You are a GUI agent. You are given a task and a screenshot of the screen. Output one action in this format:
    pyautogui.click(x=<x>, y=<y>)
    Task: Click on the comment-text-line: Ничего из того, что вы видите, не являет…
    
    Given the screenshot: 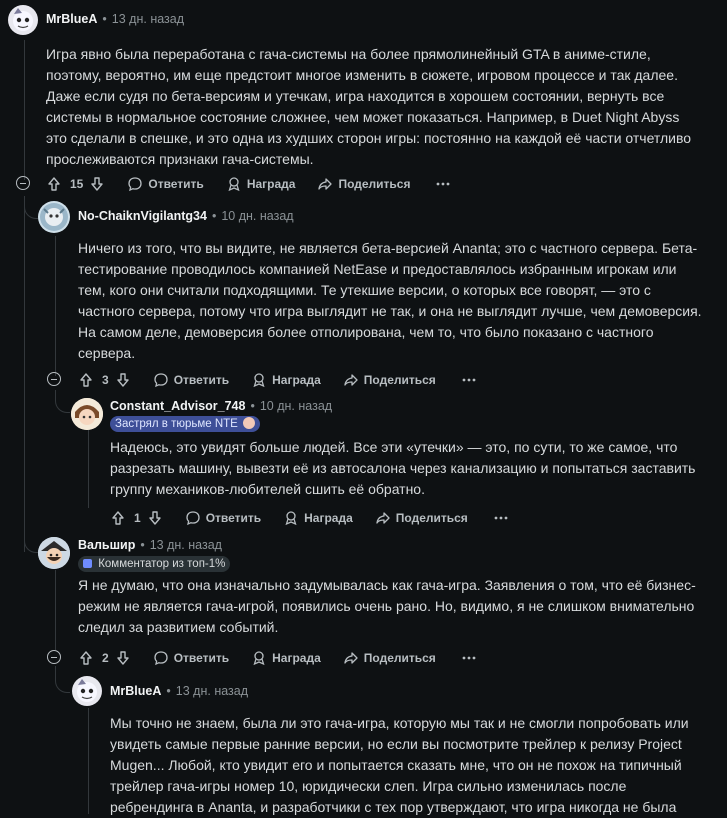 What is the action you would take?
    pyautogui.click(x=388, y=248)
    